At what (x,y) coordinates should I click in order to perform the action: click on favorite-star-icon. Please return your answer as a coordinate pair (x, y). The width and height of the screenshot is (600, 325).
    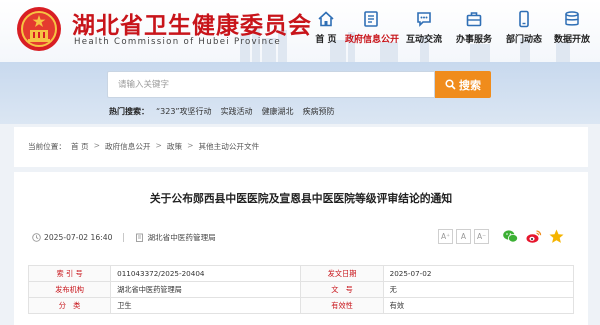
    Looking at the image, I should click on (556, 236).